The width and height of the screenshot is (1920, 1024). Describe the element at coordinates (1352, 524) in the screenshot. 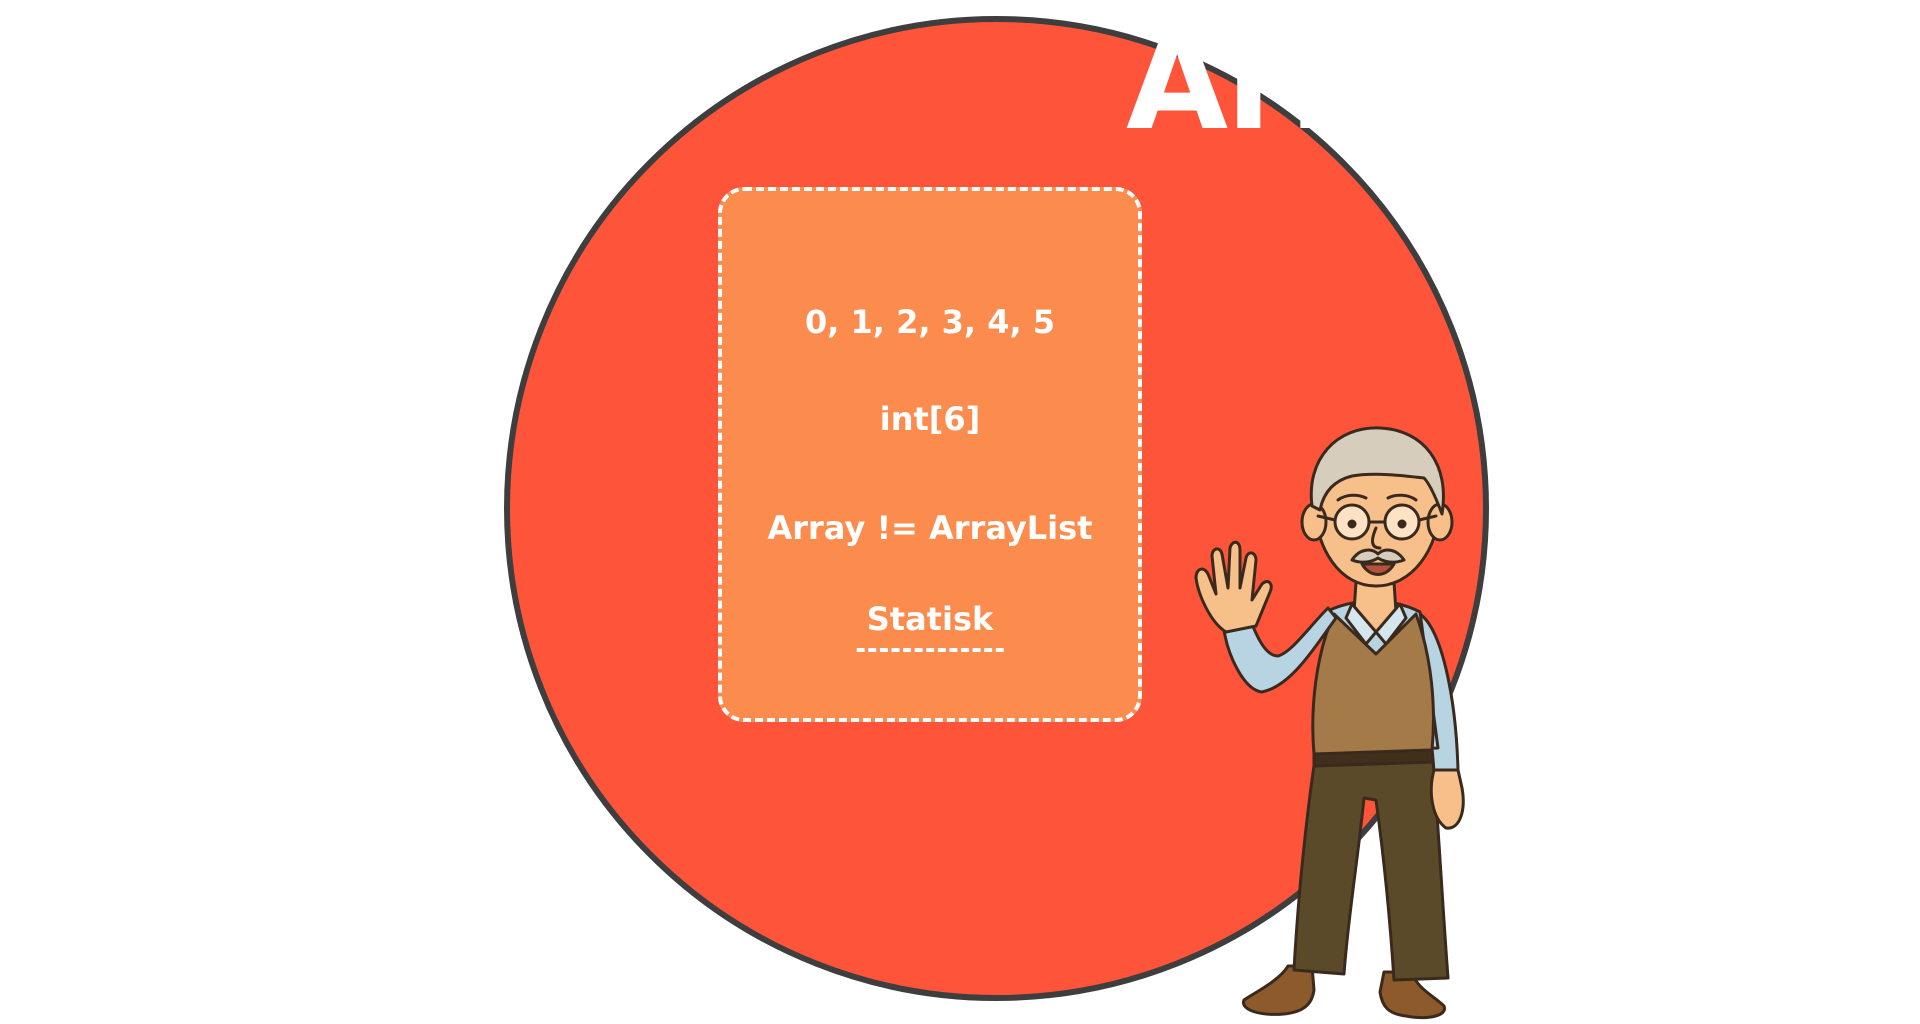

I see `left-eye` at that location.